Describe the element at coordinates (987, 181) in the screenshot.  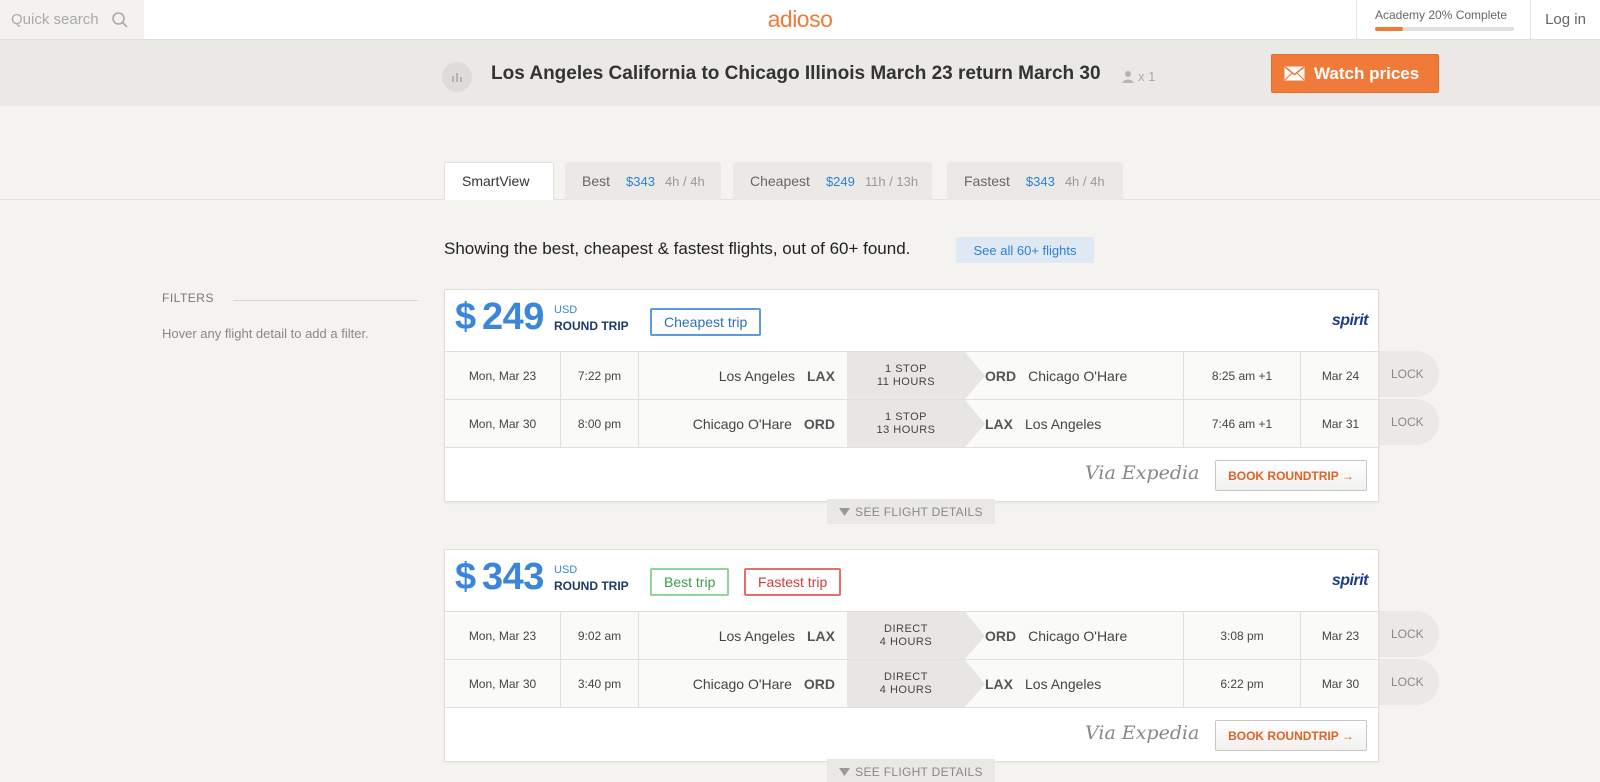
I see `tab-label: Fastest` at that location.